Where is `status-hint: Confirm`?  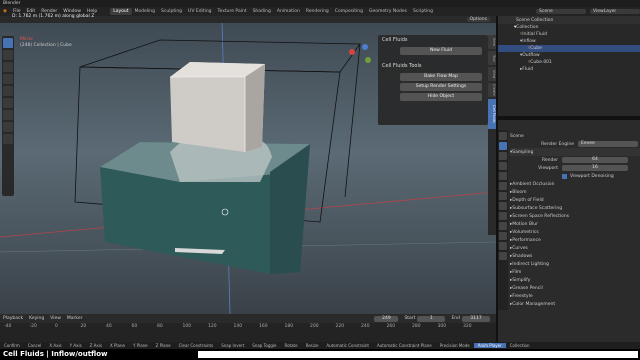 status-hint: Confirm is located at coordinates (12, 345).